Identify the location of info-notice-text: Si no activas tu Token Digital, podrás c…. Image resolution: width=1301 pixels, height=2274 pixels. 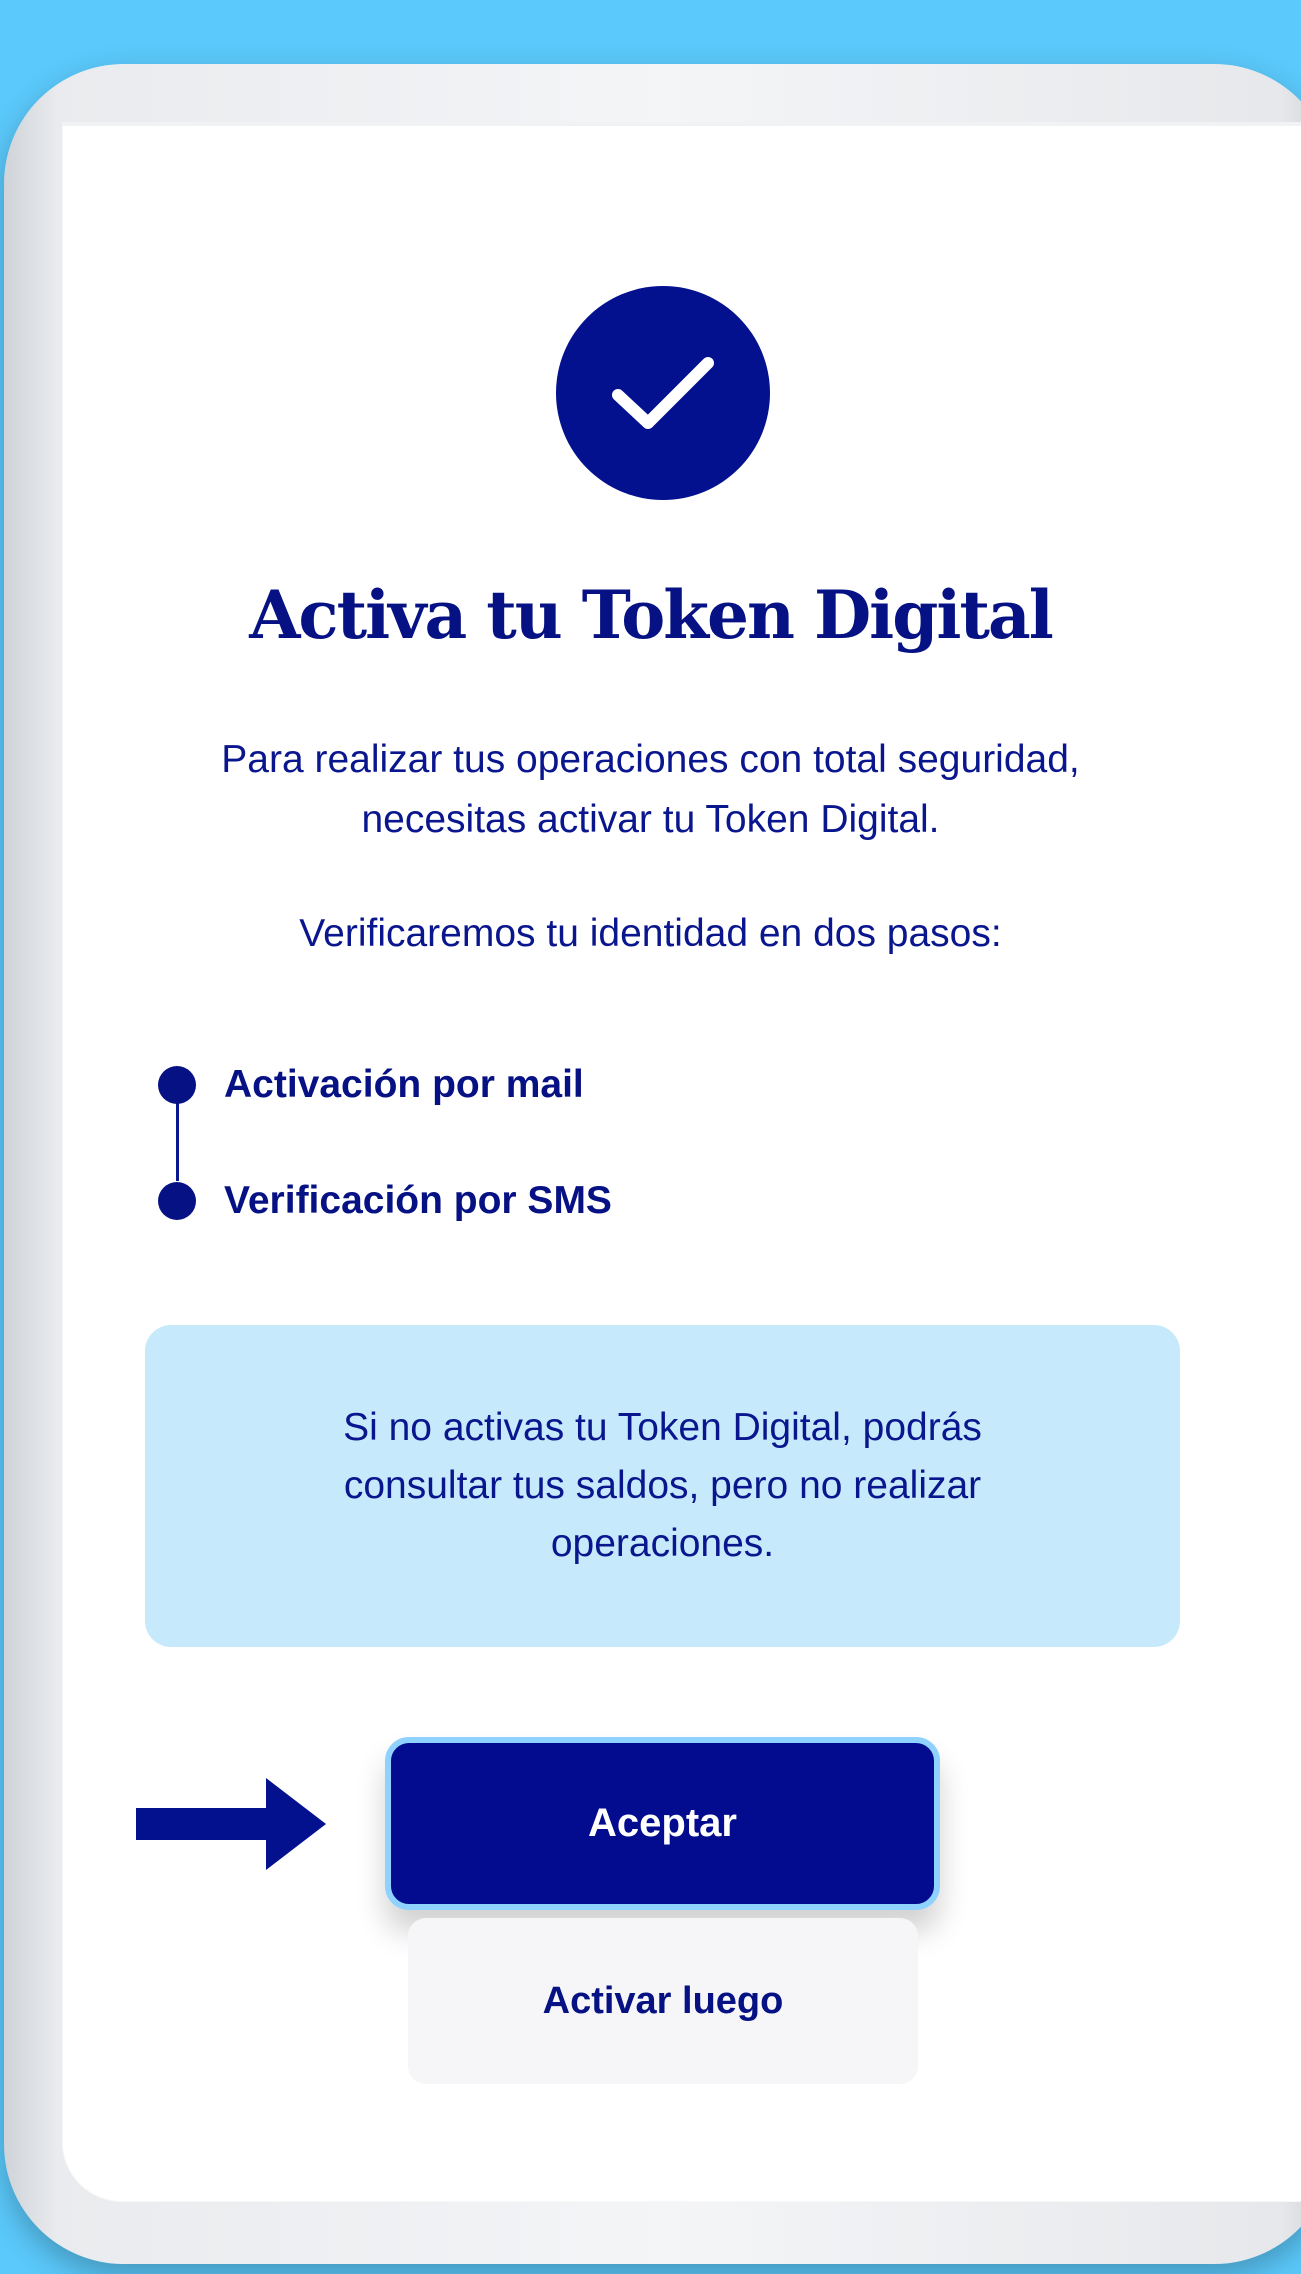
(662, 1485).